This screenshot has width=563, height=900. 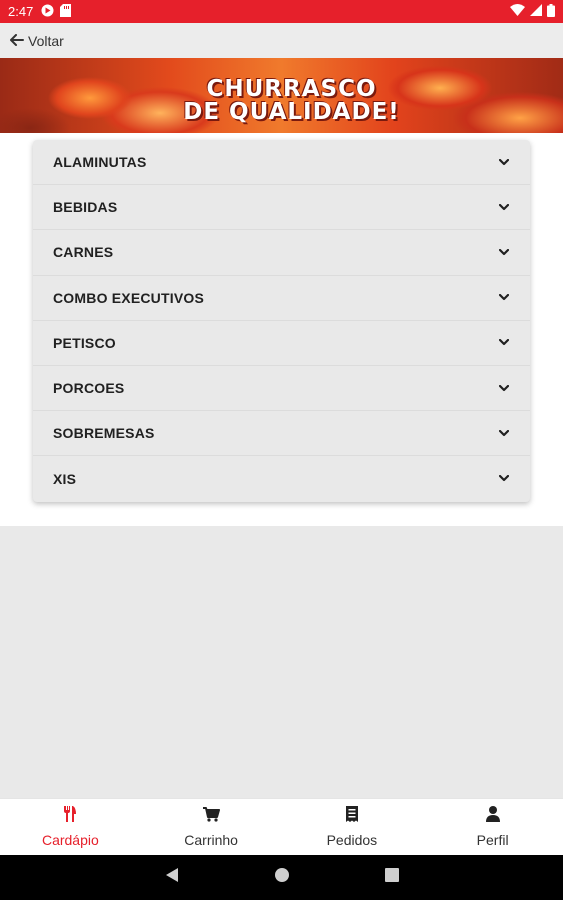 I want to click on category-label: CARNES, so click(x=83, y=252).